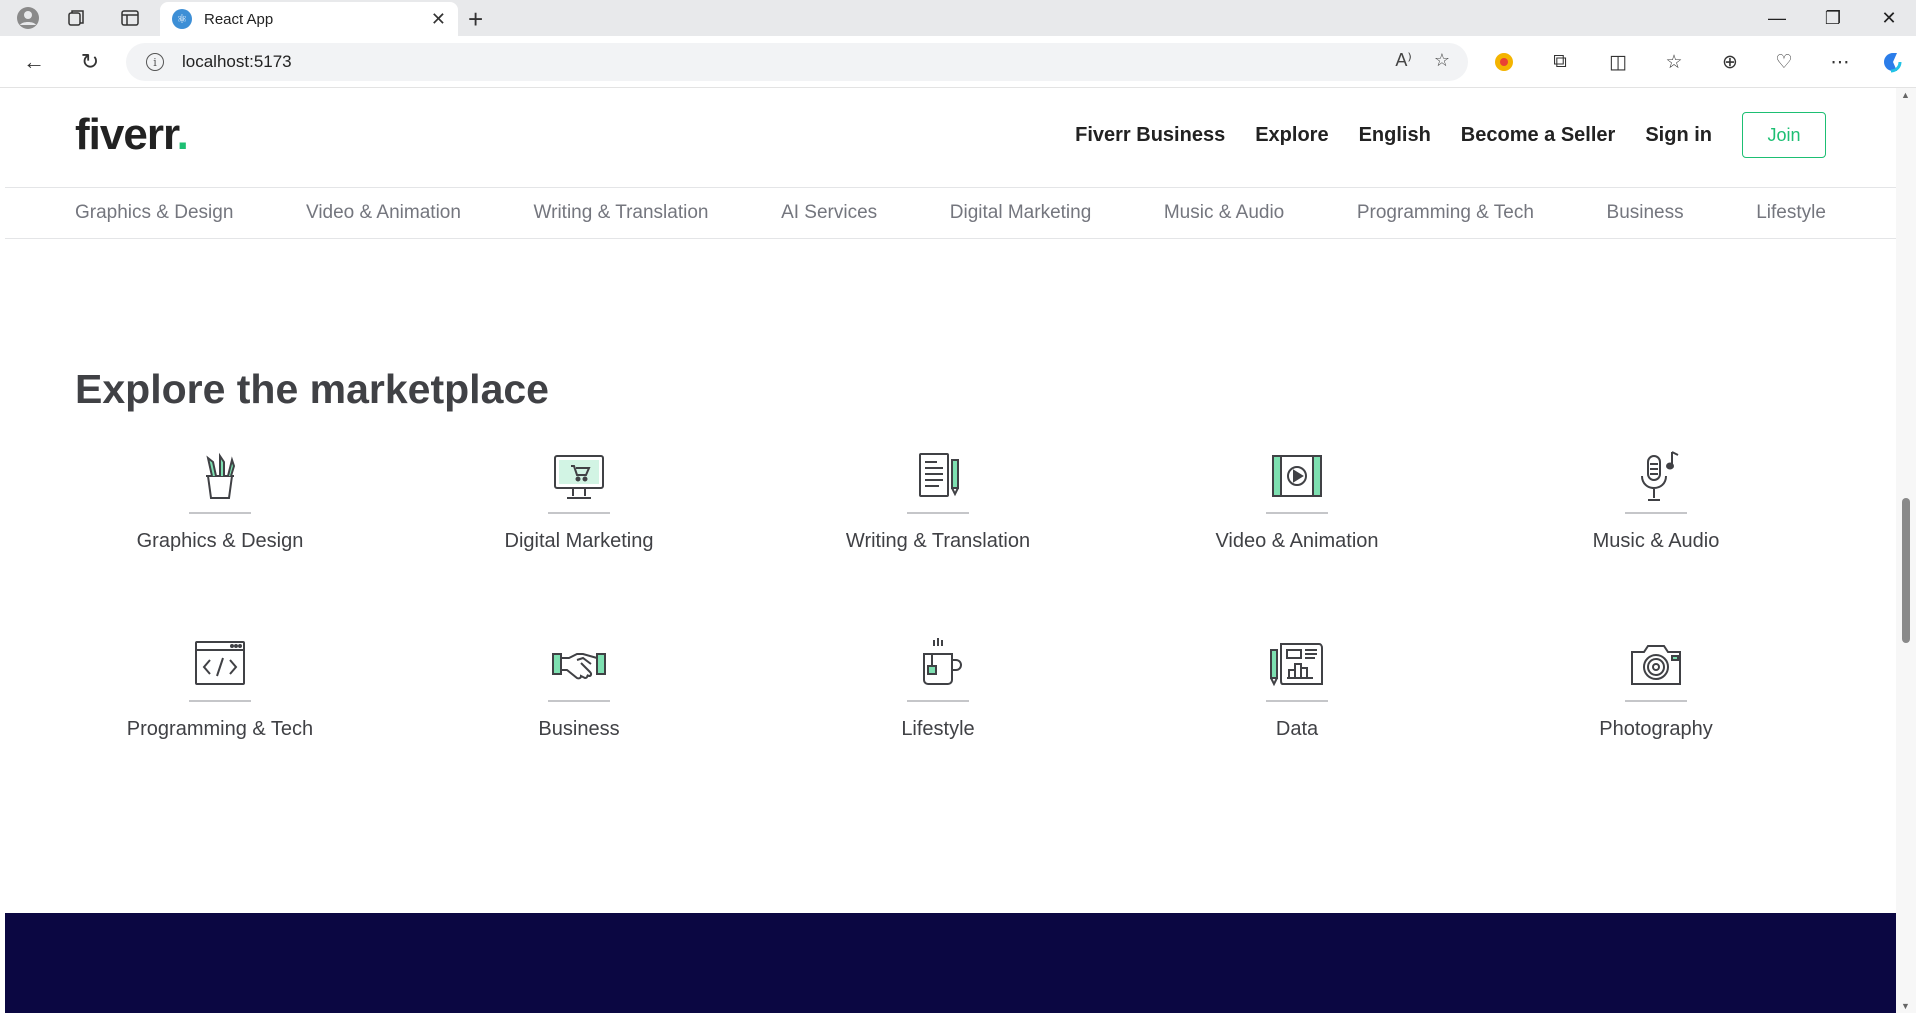  What do you see at coordinates (579, 541) in the screenshot?
I see `item-label: Digital Marketing` at bounding box center [579, 541].